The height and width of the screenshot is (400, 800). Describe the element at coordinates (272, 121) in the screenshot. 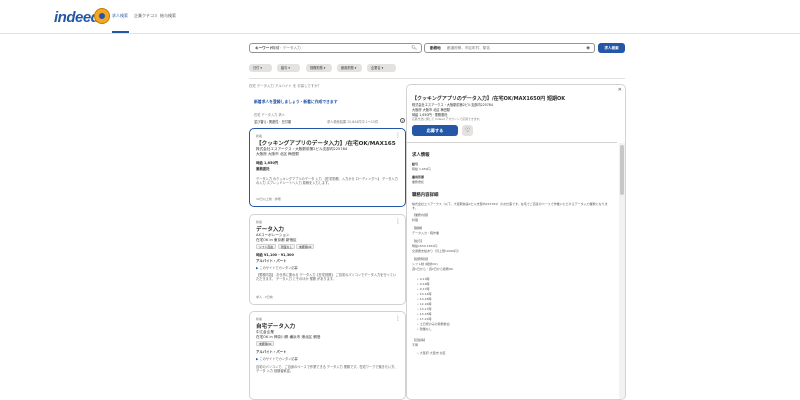

I see `sort-control: 並び替え: 関連性 · 日付順` at that location.